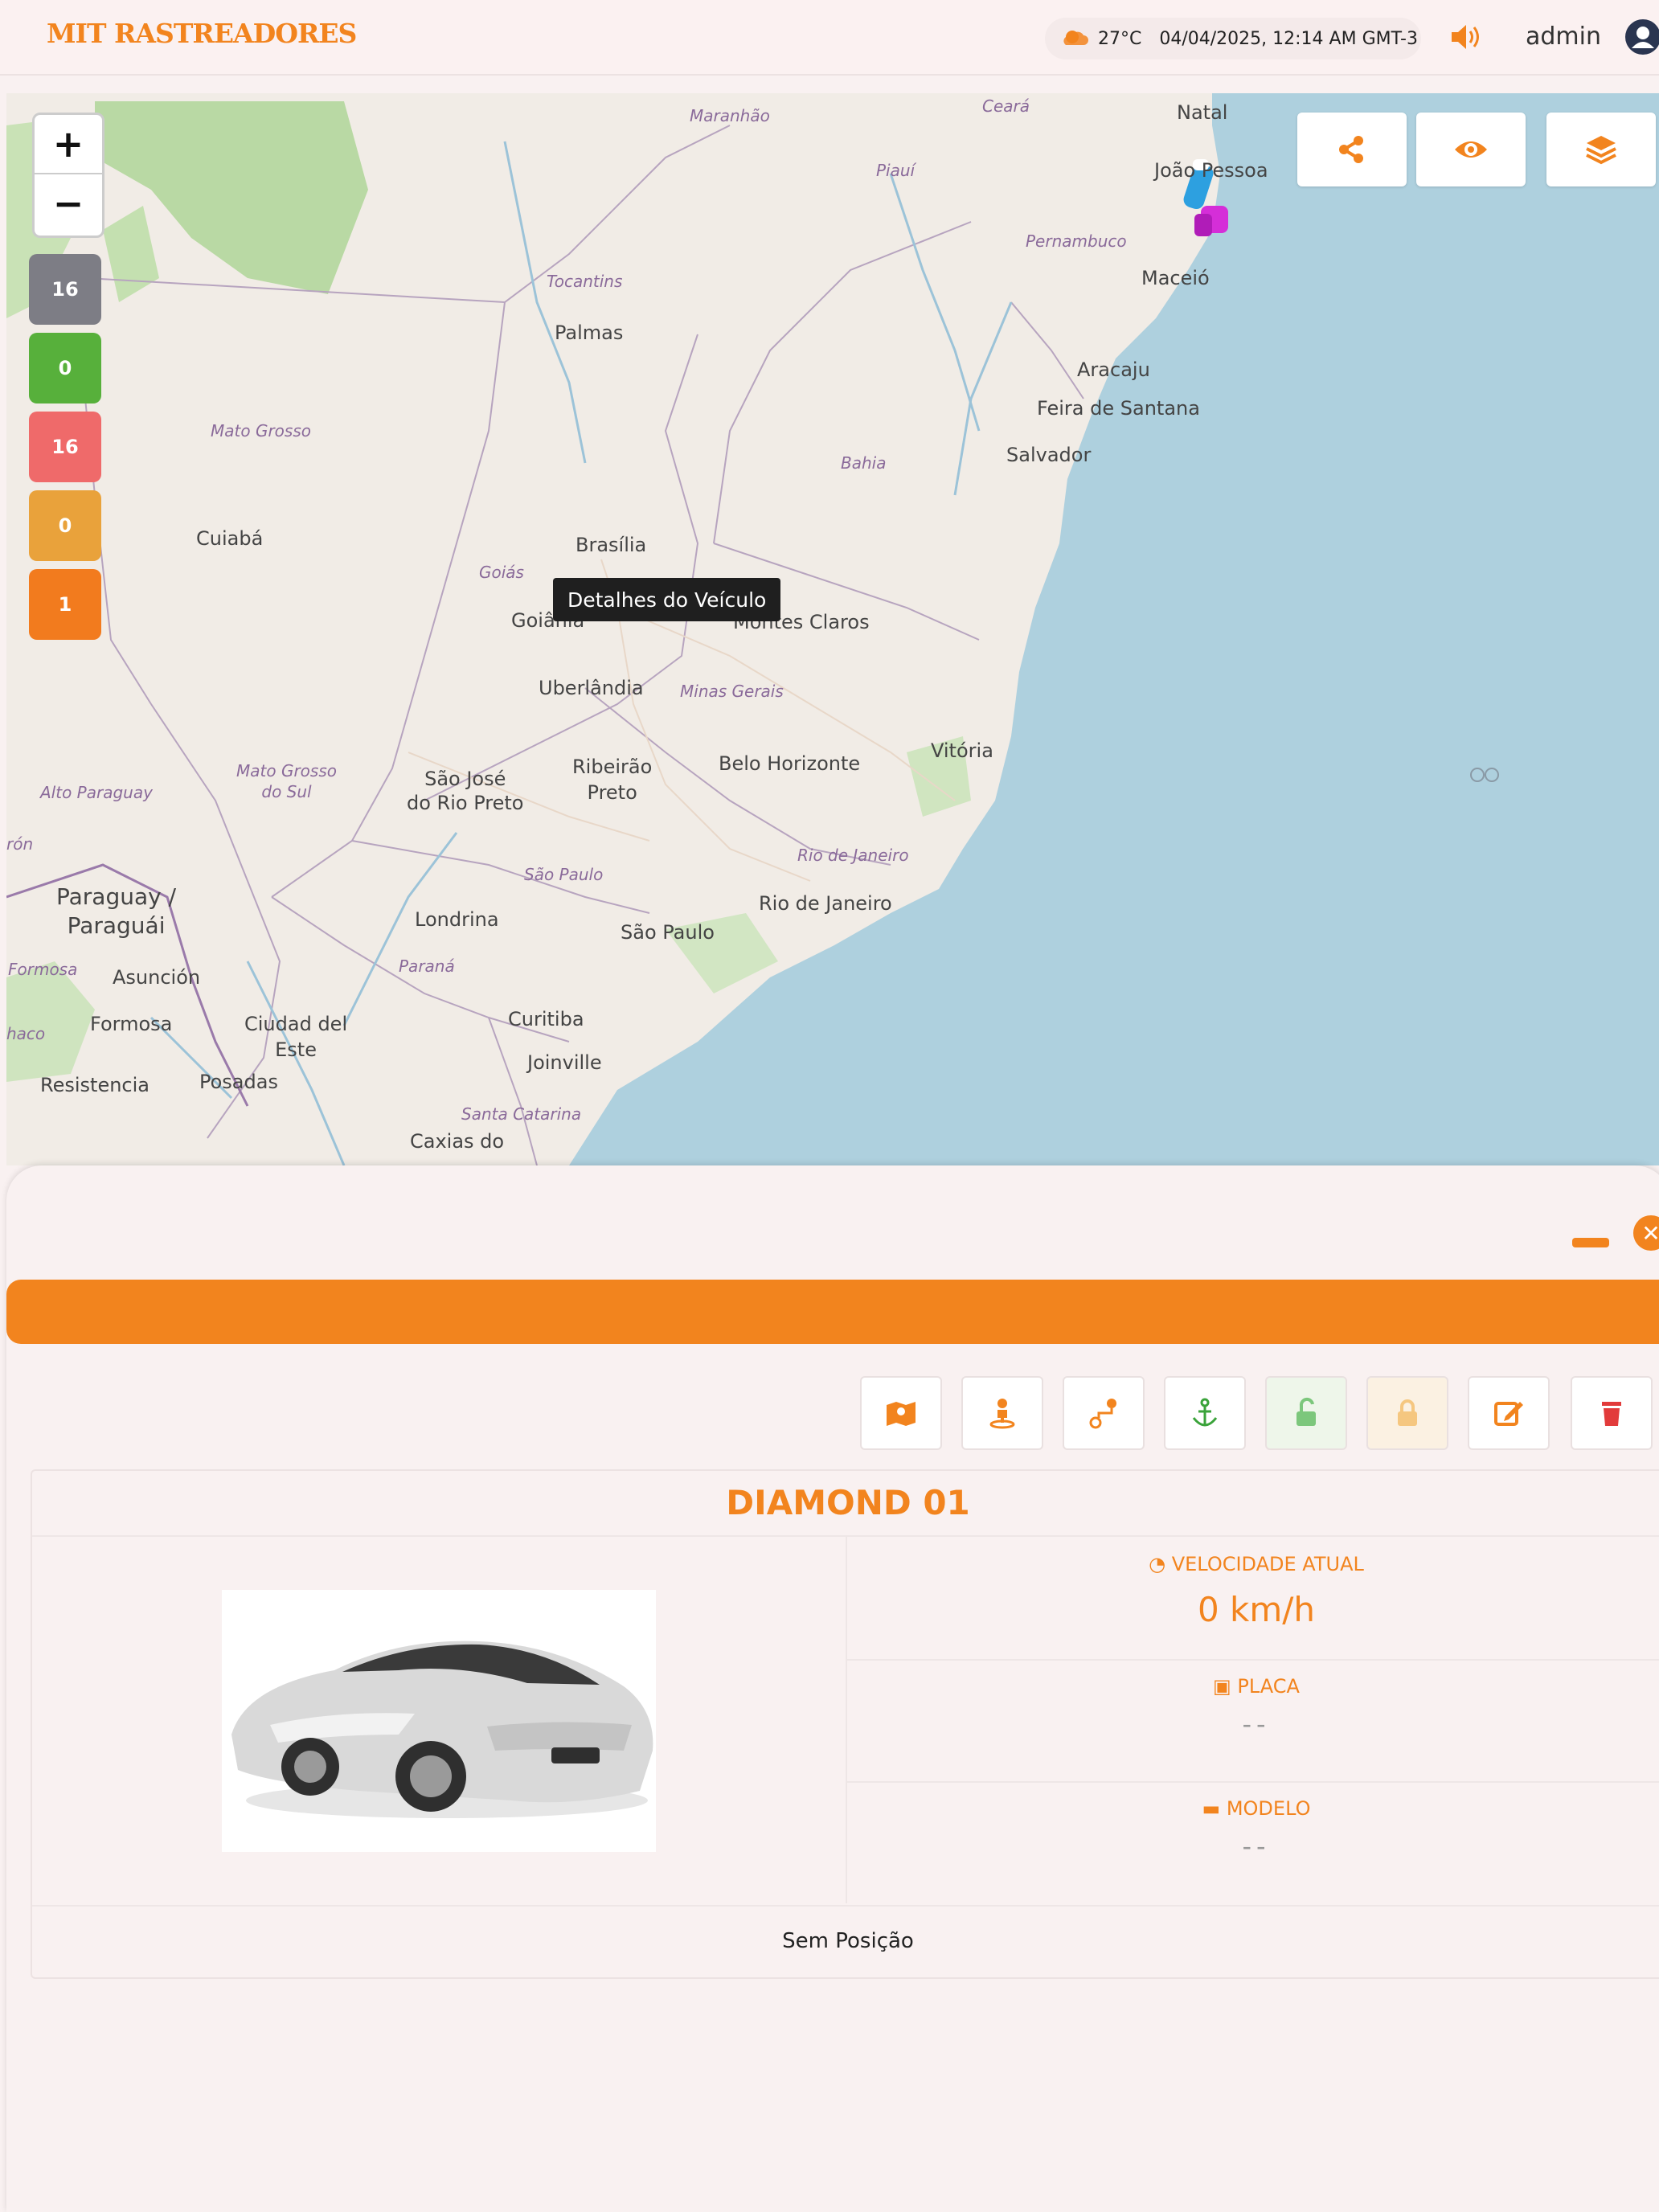 This screenshot has height=2212, width=1659. Describe the element at coordinates (825, 904) in the screenshot. I see `map-label-rio-de-janeiro: Rio de Janeiro` at that location.